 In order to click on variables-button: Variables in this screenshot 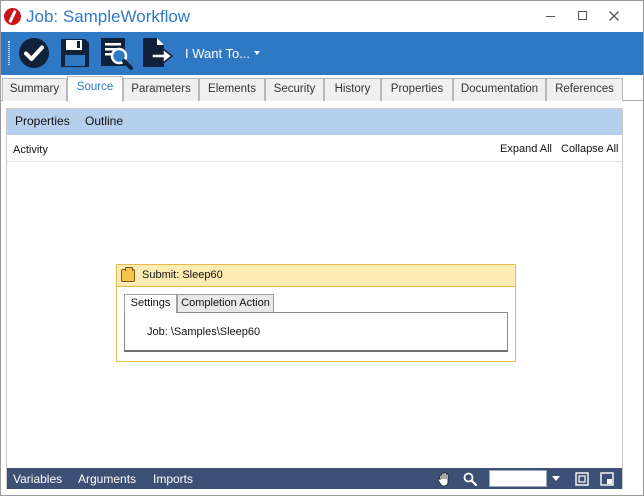, I will do `click(37, 479)`.